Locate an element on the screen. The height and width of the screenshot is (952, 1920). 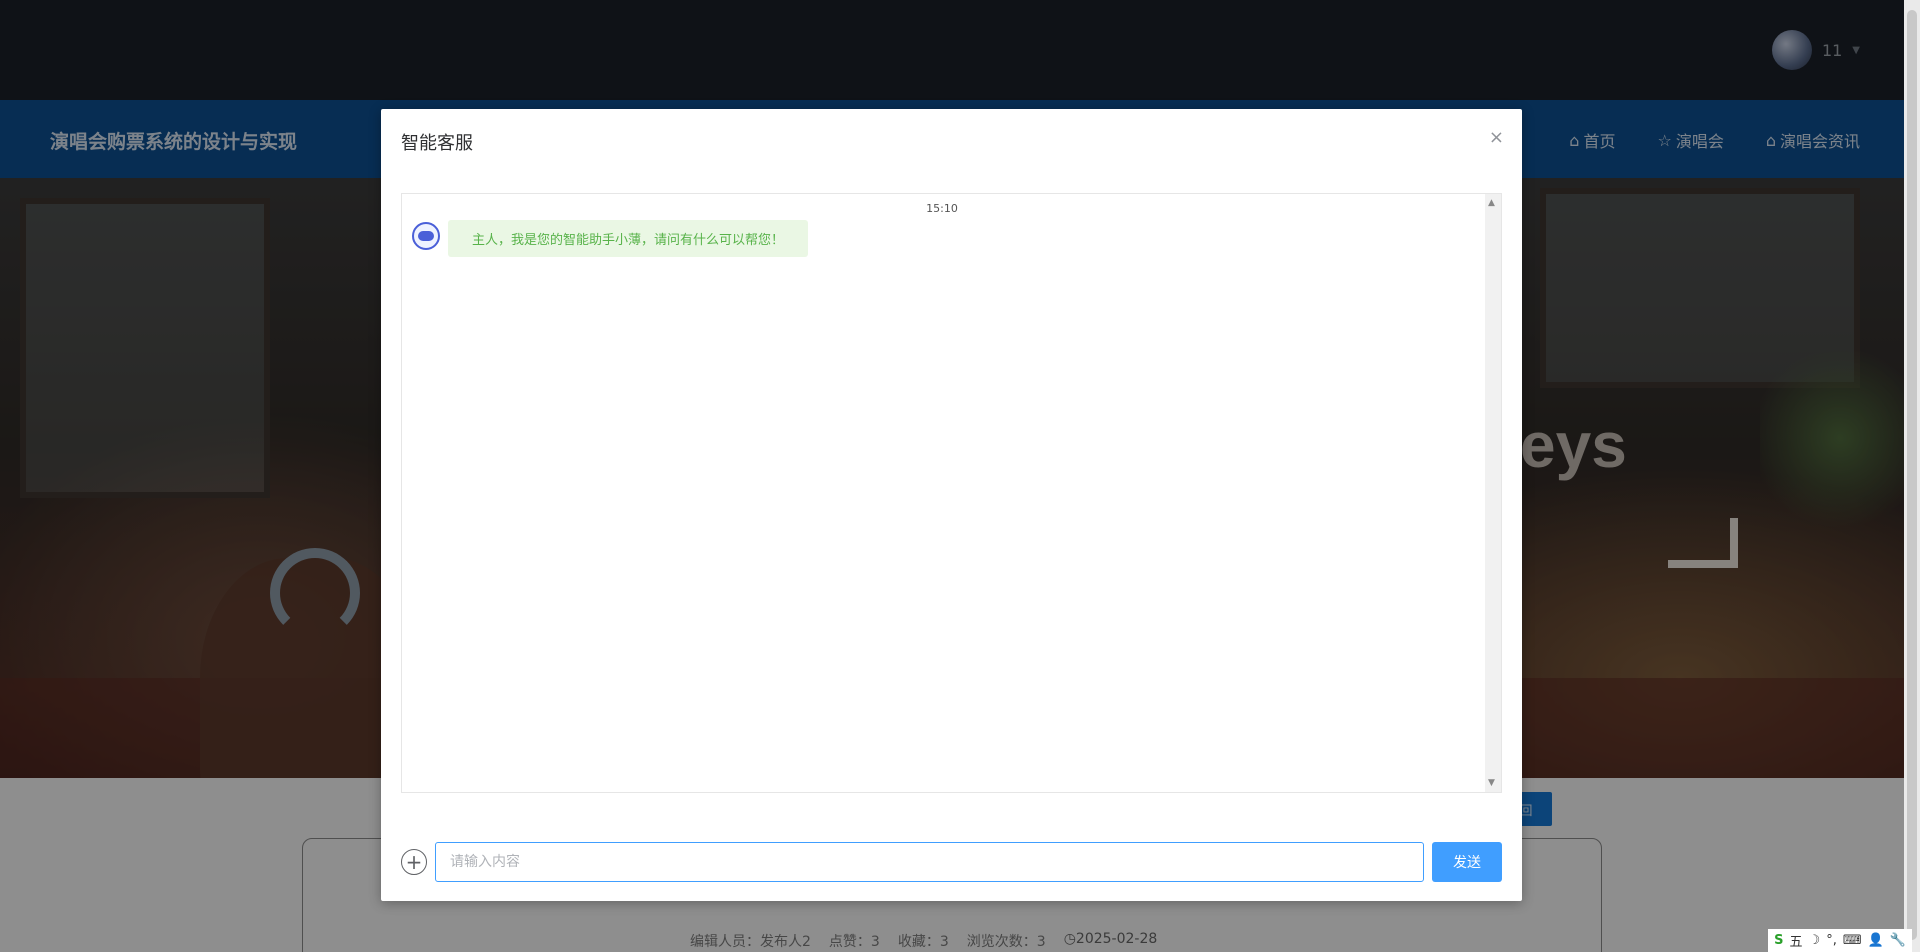
close-icon: × is located at coordinates (1496, 137).